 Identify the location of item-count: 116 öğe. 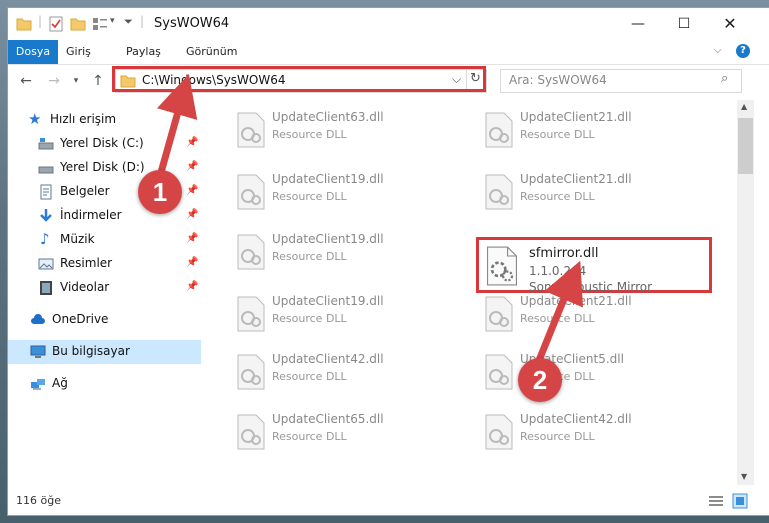
(38, 500).